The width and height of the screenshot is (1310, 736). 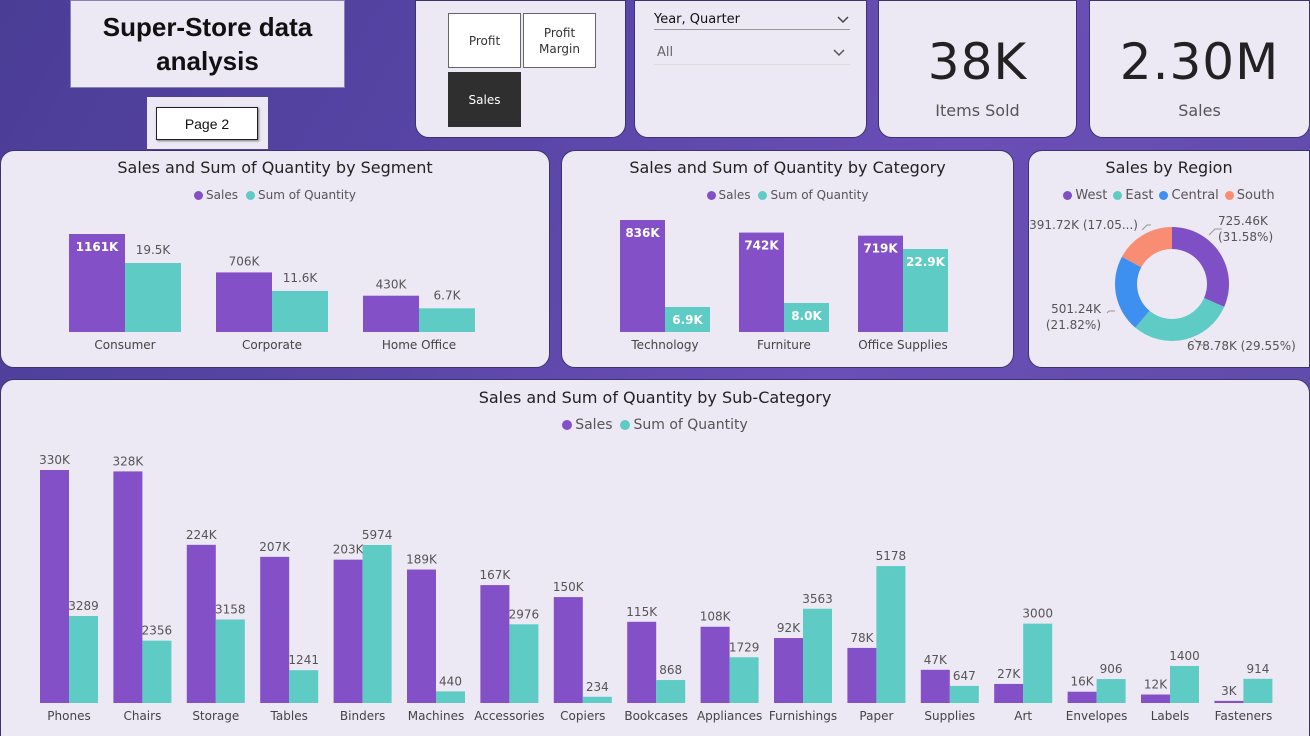 I want to click on quantity-data-label: 3289, so click(x=83, y=606).